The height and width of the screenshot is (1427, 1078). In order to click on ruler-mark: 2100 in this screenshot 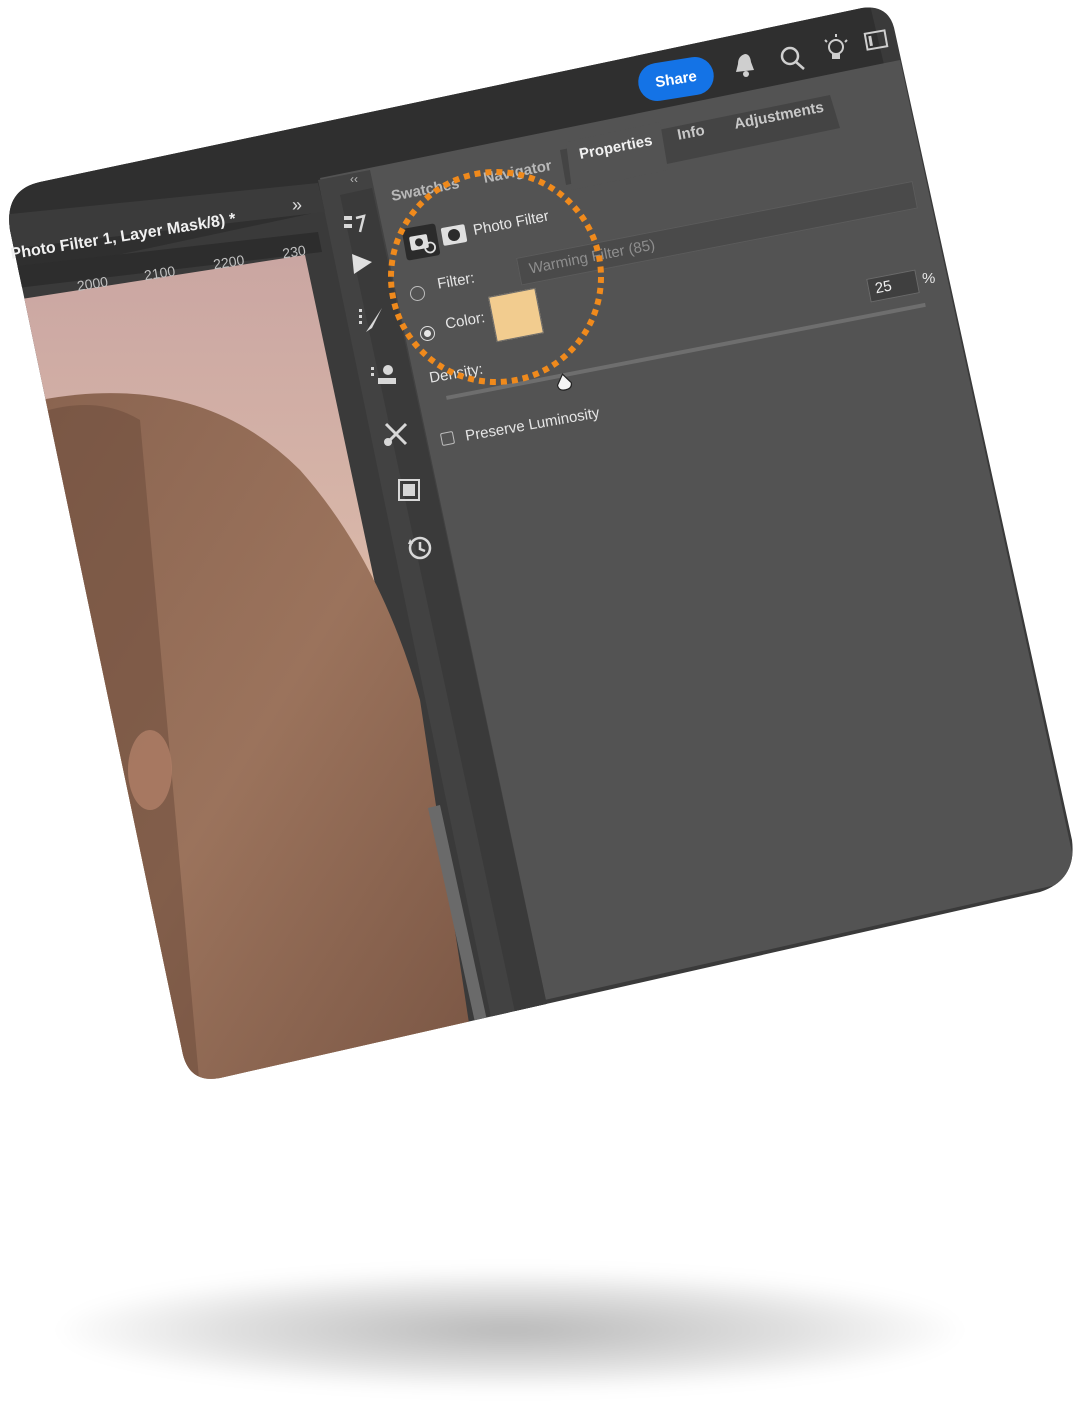, I will do `click(159, 273)`.